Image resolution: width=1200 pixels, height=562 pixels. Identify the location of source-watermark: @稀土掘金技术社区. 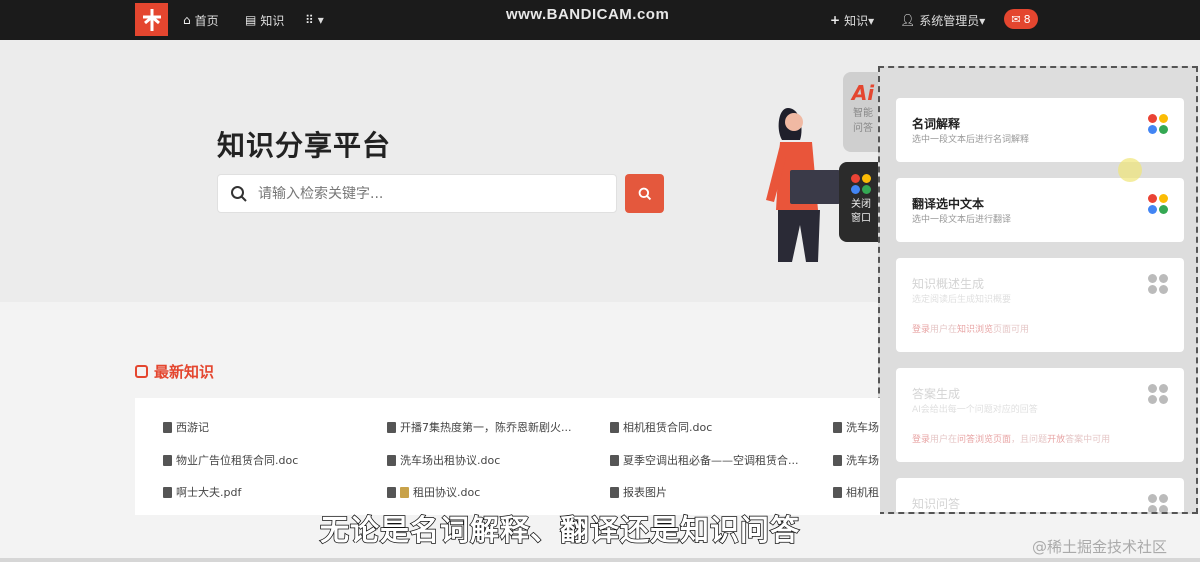
(1100, 547).